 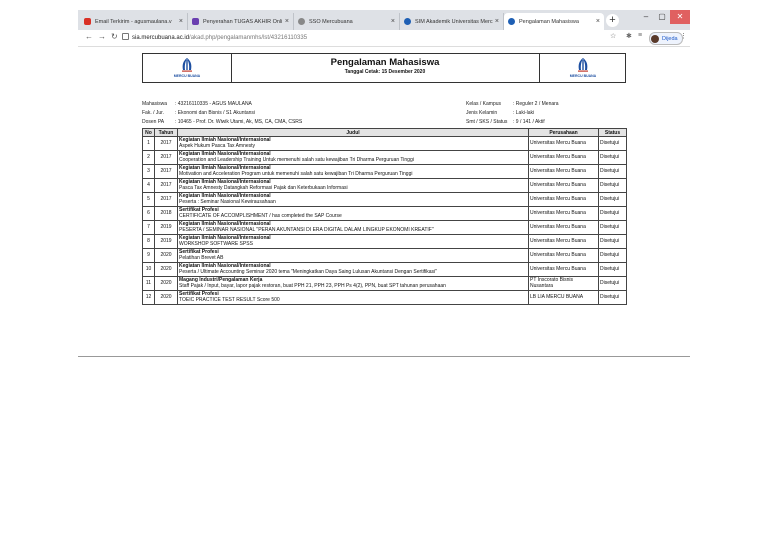 I want to click on gmail-icon, so click(x=87, y=21).